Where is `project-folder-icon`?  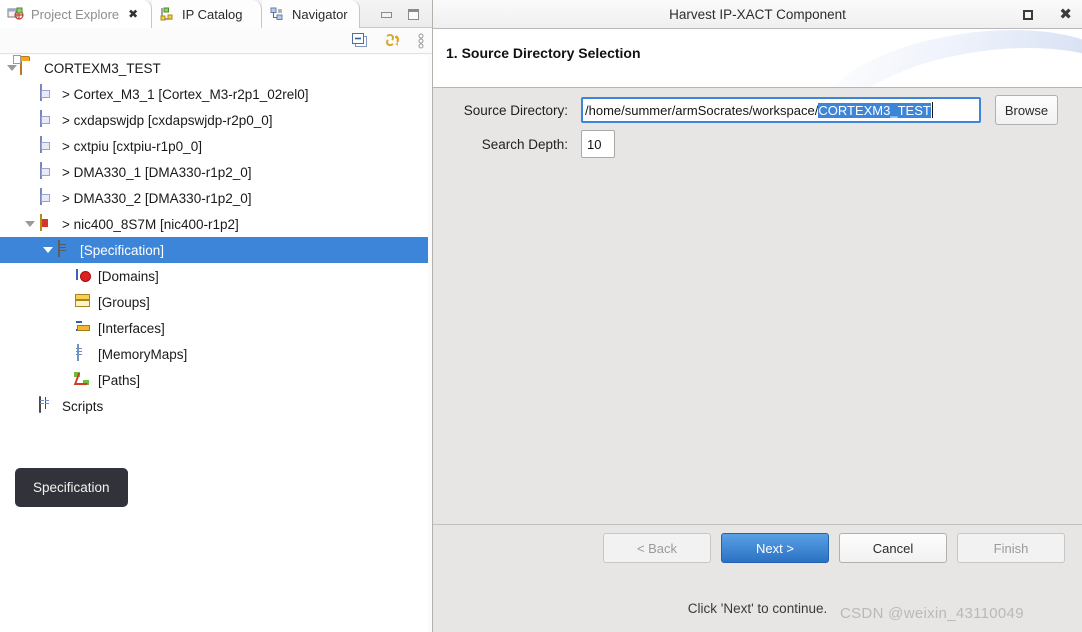
project-folder-icon is located at coordinates (29, 67).